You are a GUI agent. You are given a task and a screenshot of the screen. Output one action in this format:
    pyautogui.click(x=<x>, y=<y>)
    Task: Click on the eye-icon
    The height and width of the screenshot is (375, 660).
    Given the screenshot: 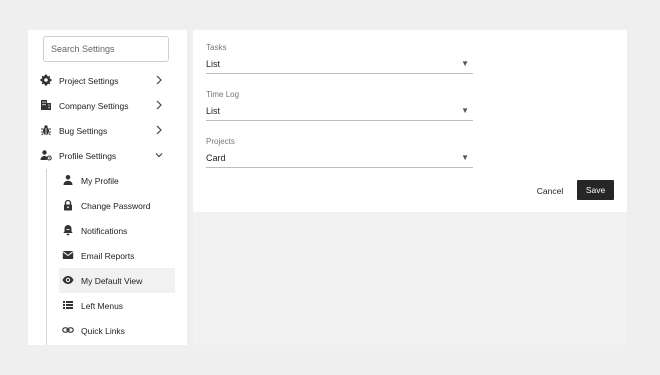 What is the action you would take?
    pyautogui.click(x=68, y=280)
    